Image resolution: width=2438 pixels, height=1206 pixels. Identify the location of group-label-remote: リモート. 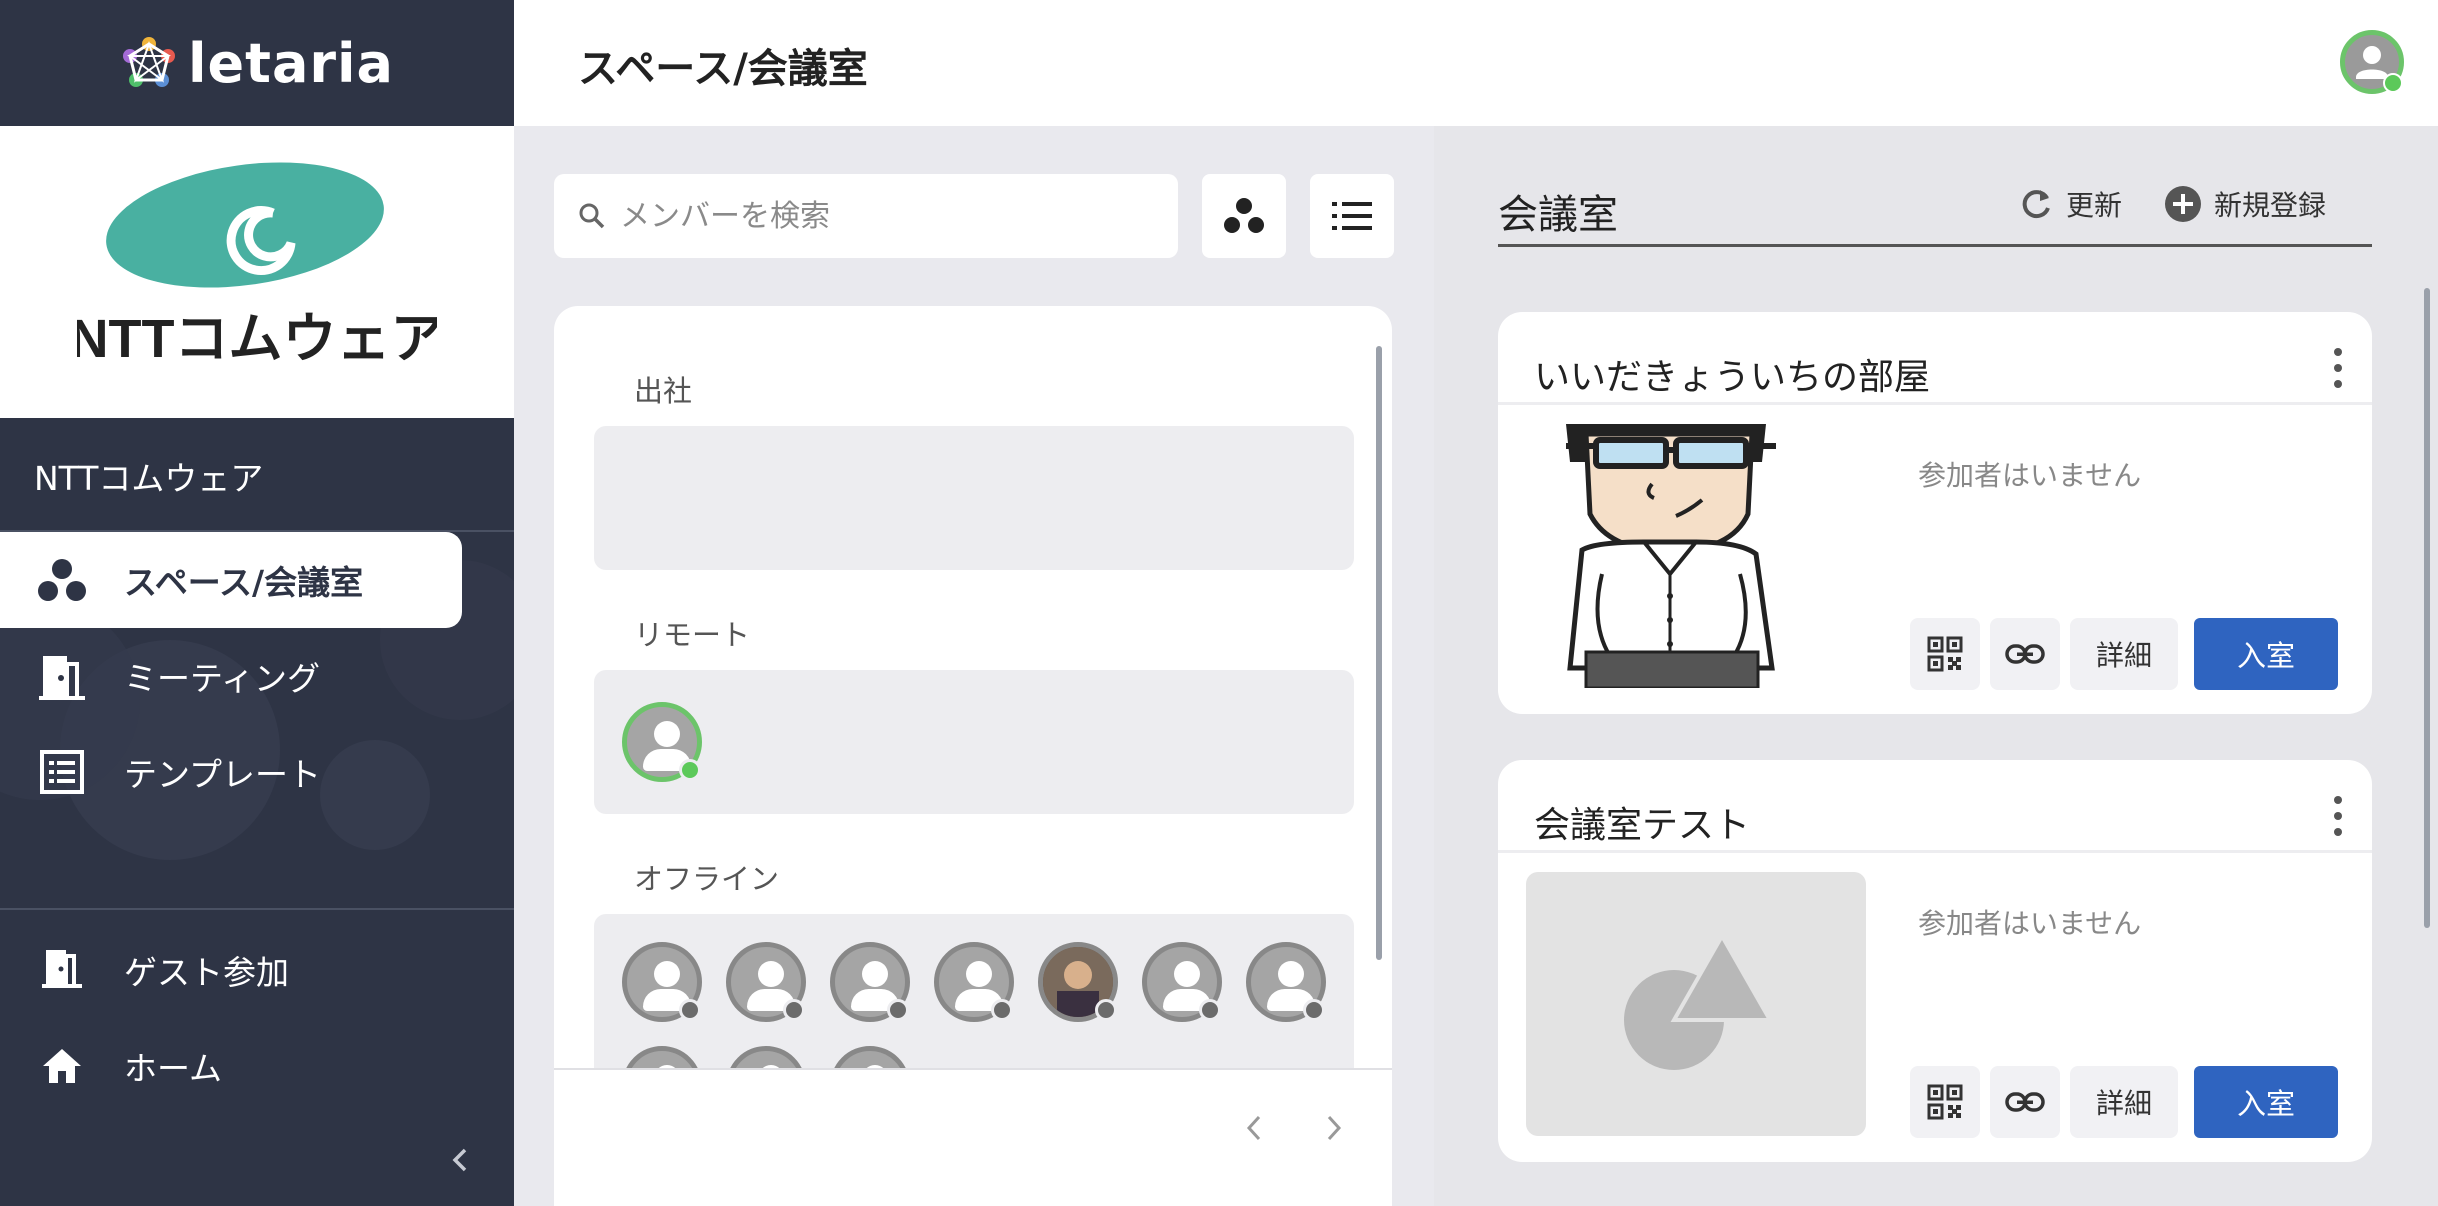
(692, 635).